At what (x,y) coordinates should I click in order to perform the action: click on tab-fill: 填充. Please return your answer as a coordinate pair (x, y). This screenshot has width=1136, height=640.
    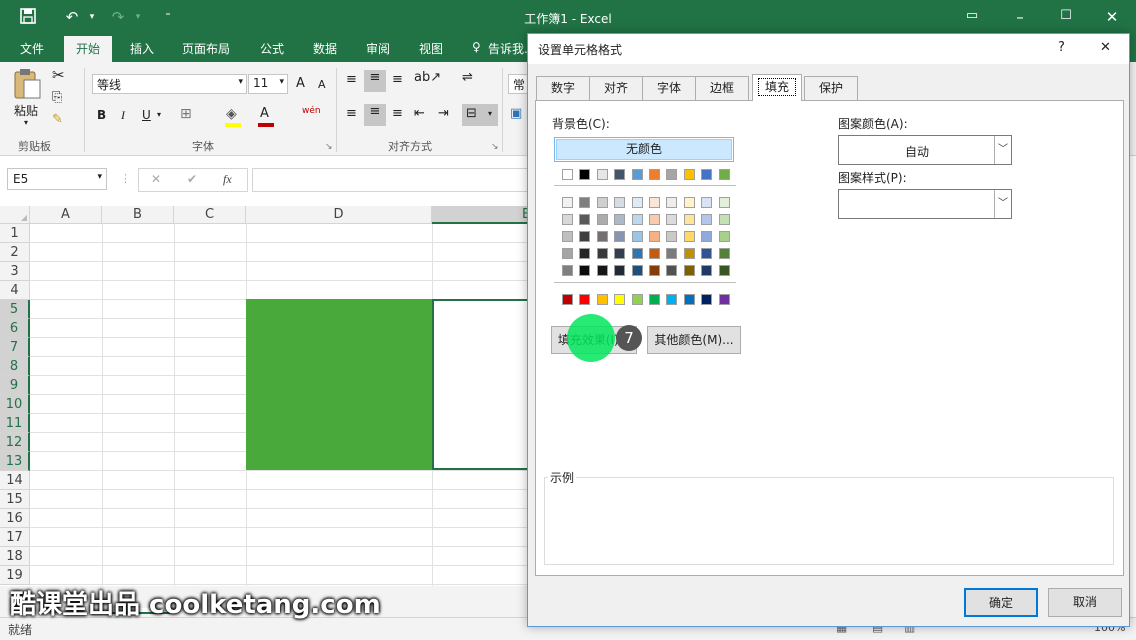
    Looking at the image, I should click on (777, 87).